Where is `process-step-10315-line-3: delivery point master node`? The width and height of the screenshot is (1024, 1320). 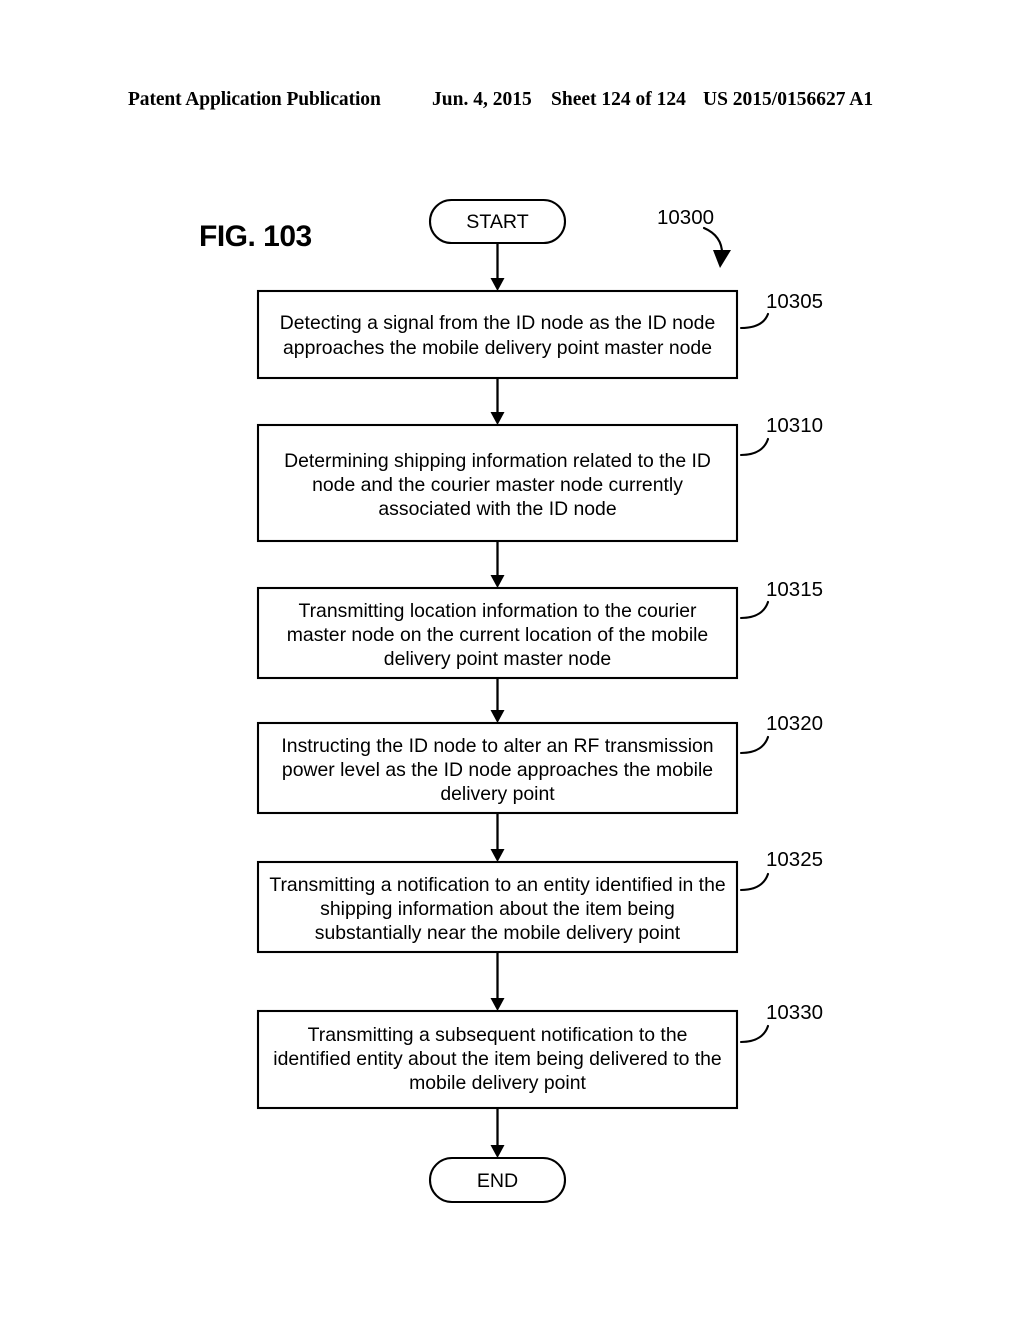 process-step-10315-line-3: delivery point master node is located at coordinates (497, 659).